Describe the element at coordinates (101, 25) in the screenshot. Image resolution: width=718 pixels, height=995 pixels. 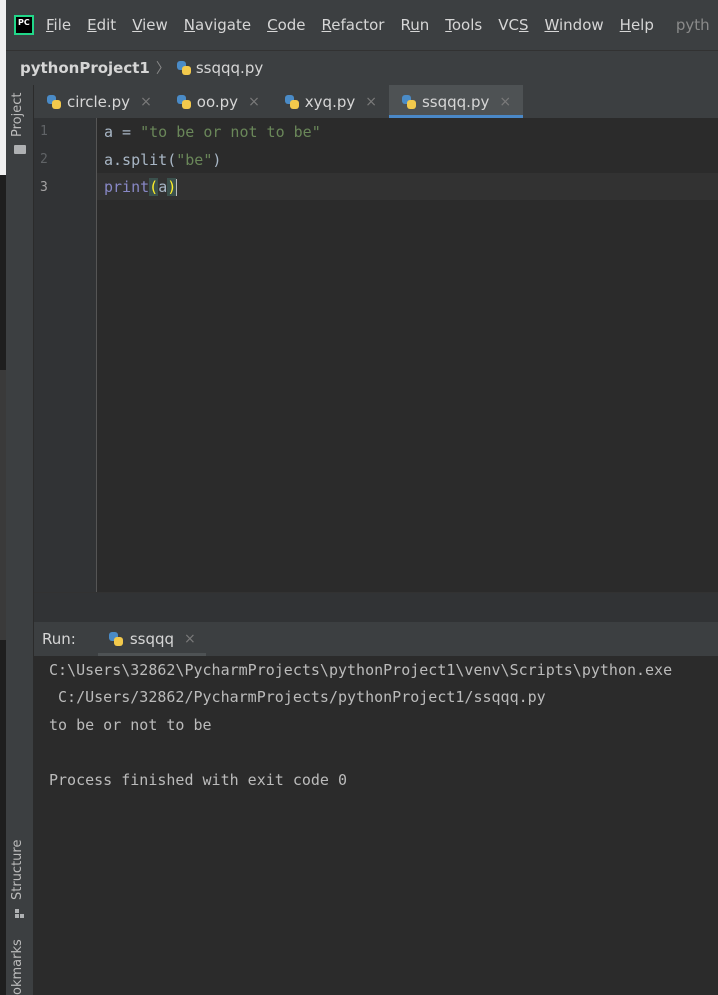
I see `menu-edit: Edit` at that location.